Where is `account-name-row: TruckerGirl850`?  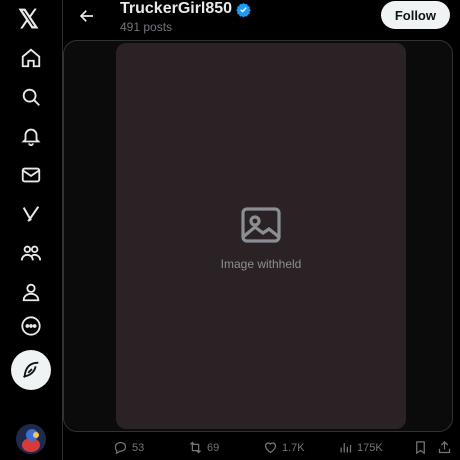 account-name-row: TruckerGirl850 is located at coordinates (185, 9).